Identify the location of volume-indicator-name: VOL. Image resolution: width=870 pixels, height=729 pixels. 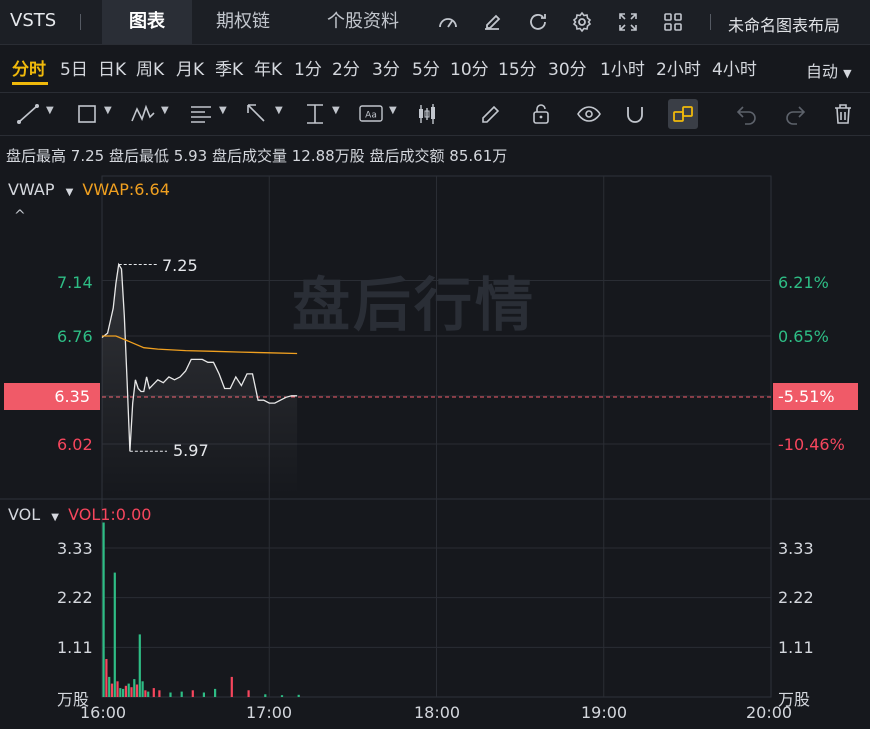
(24, 514).